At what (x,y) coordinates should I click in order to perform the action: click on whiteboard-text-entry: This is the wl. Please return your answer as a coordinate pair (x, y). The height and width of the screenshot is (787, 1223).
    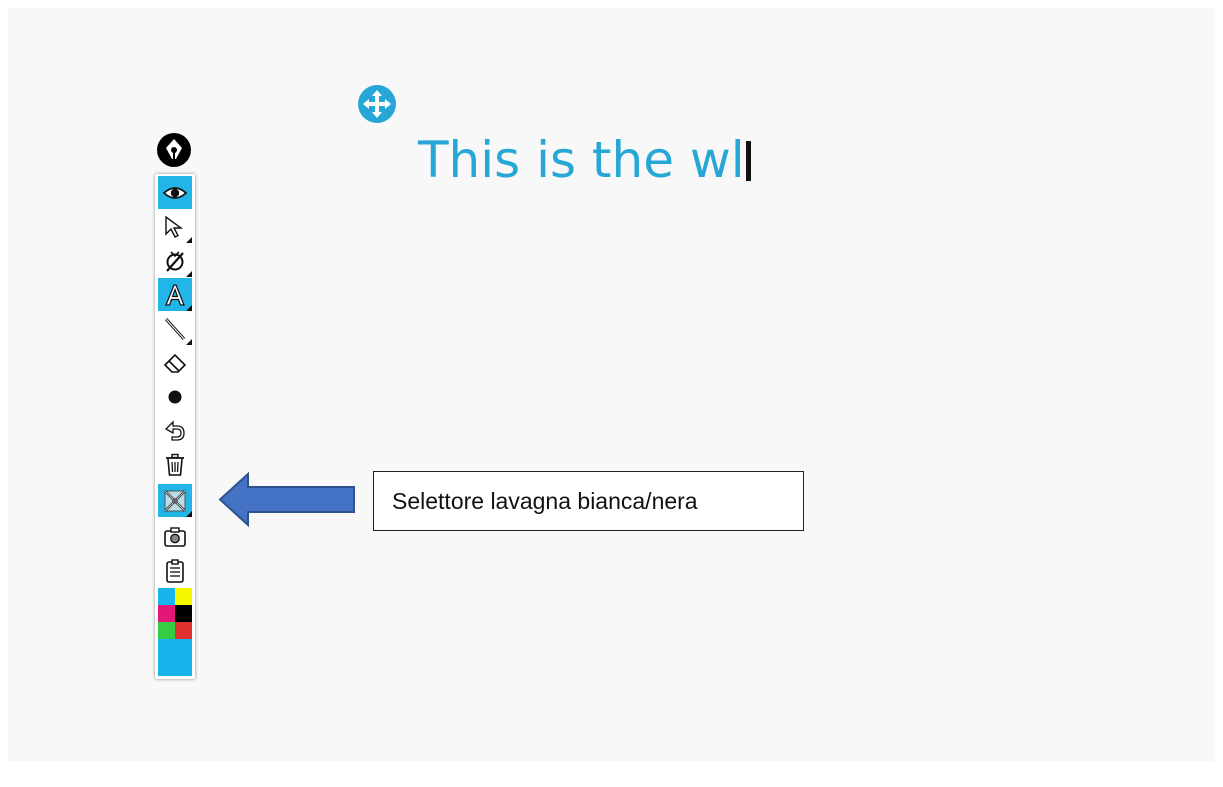
    Looking at the image, I should click on (584, 160).